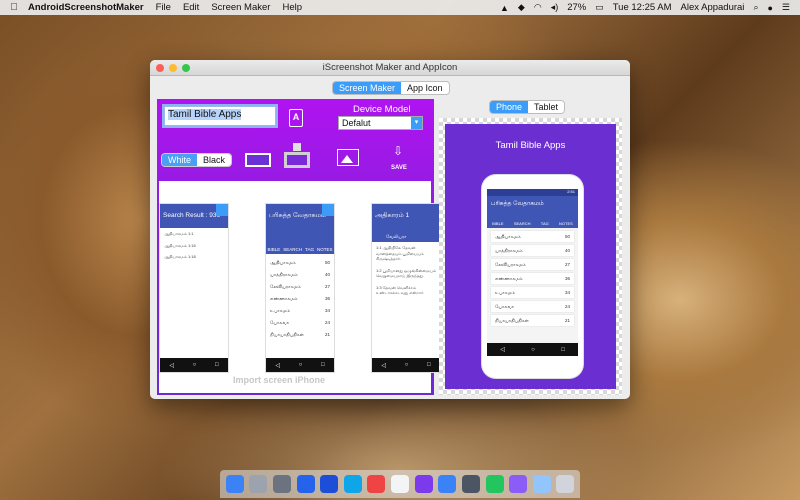 The image size is (800, 500). Describe the element at coordinates (642, 7) in the screenshot. I see `clock: Tue 12:25 AM` at that location.